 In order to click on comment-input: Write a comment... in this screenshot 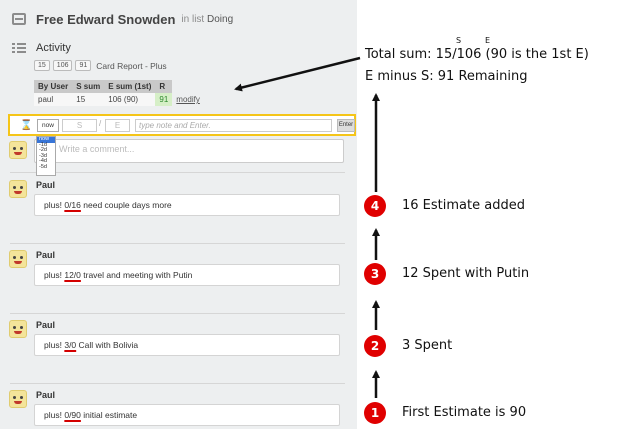, I will do `click(189, 151)`.